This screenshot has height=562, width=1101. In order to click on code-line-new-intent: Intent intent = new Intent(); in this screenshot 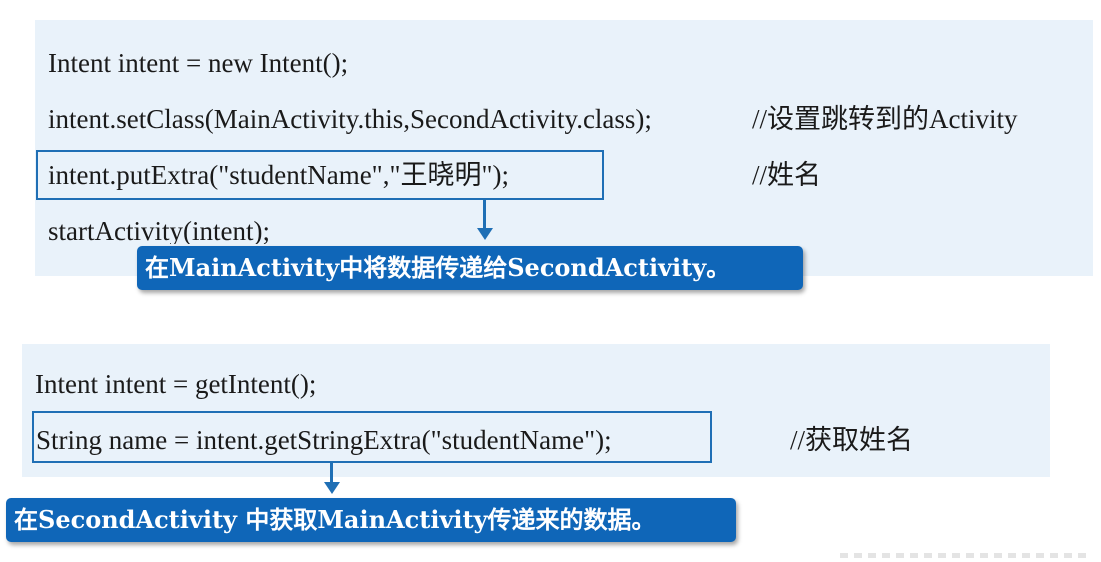, I will do `click(198, 63)`.